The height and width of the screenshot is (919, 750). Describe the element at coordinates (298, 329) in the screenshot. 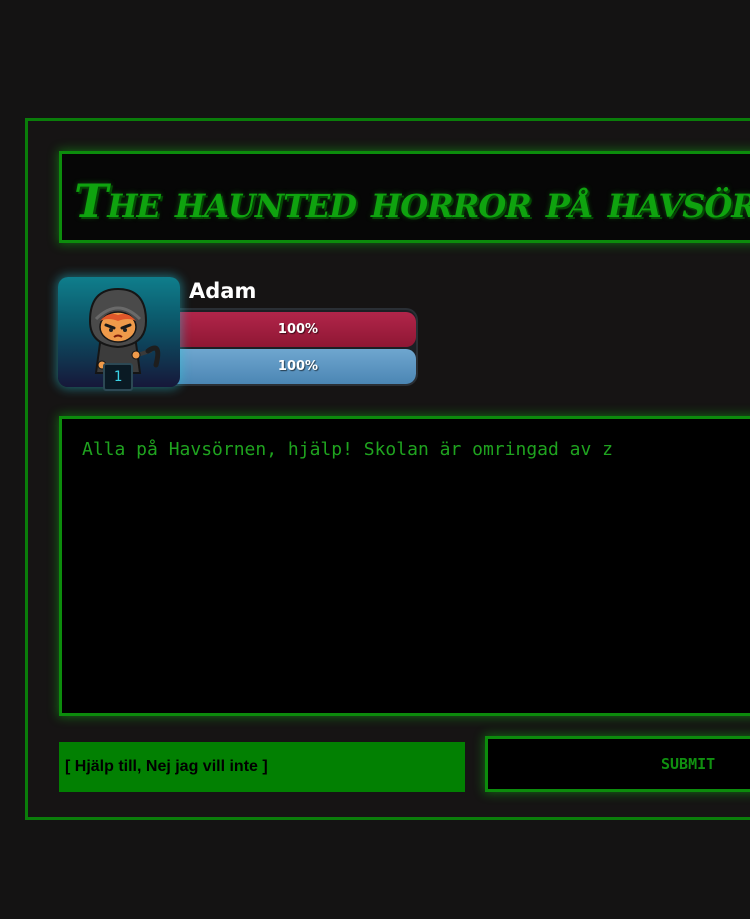

I see `health-value: 100%` at that location.